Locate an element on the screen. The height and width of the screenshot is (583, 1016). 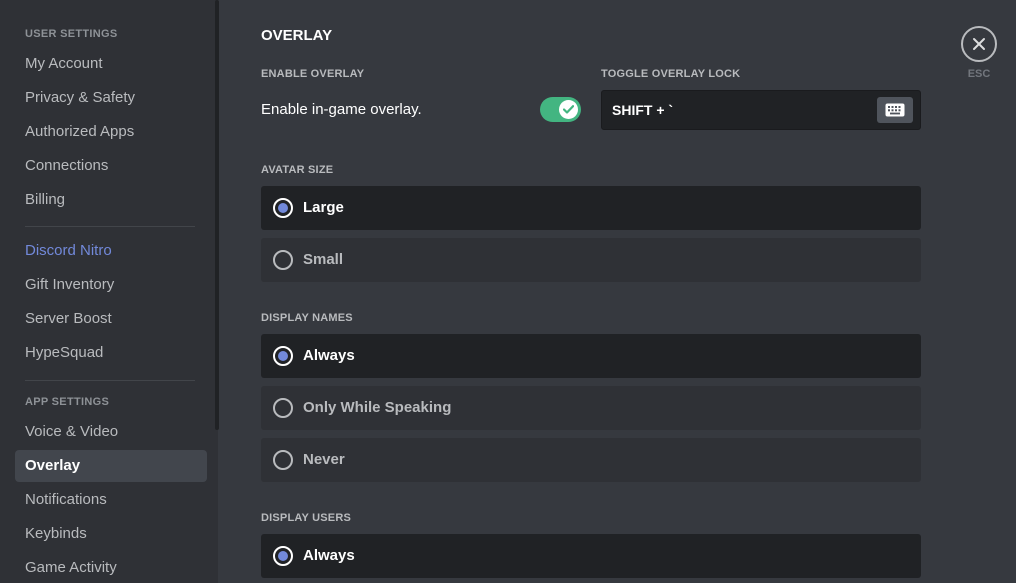
sidebar-item-overlay: Overlay is located at coordinates (111, 466).